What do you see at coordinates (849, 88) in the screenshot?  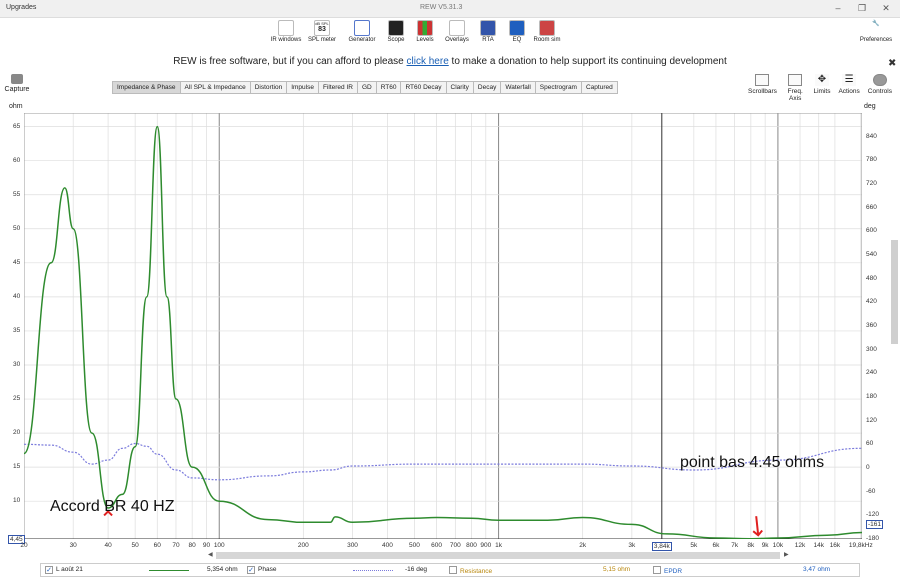 I see `actions-button: ☰ Actions` at bounding box center [849, 88].